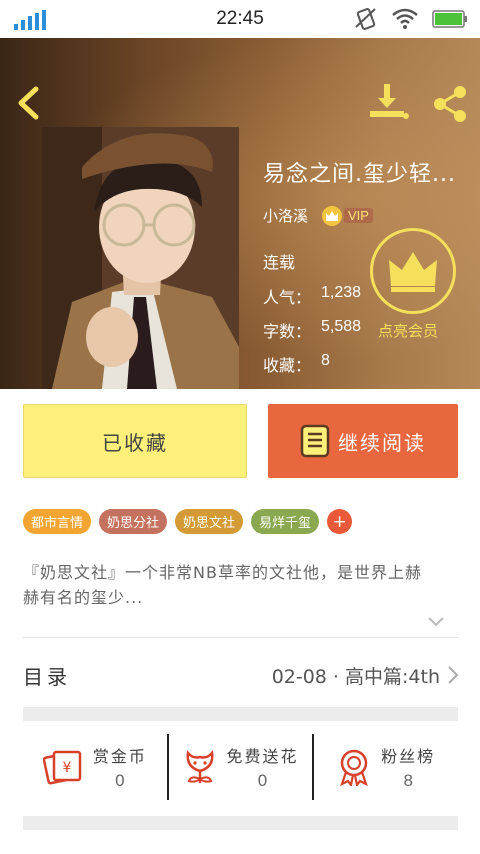  Describe the element at coordinates (312, 295) in the screenshot. I see `stat-popularity: 人气： 1,238` at that location.